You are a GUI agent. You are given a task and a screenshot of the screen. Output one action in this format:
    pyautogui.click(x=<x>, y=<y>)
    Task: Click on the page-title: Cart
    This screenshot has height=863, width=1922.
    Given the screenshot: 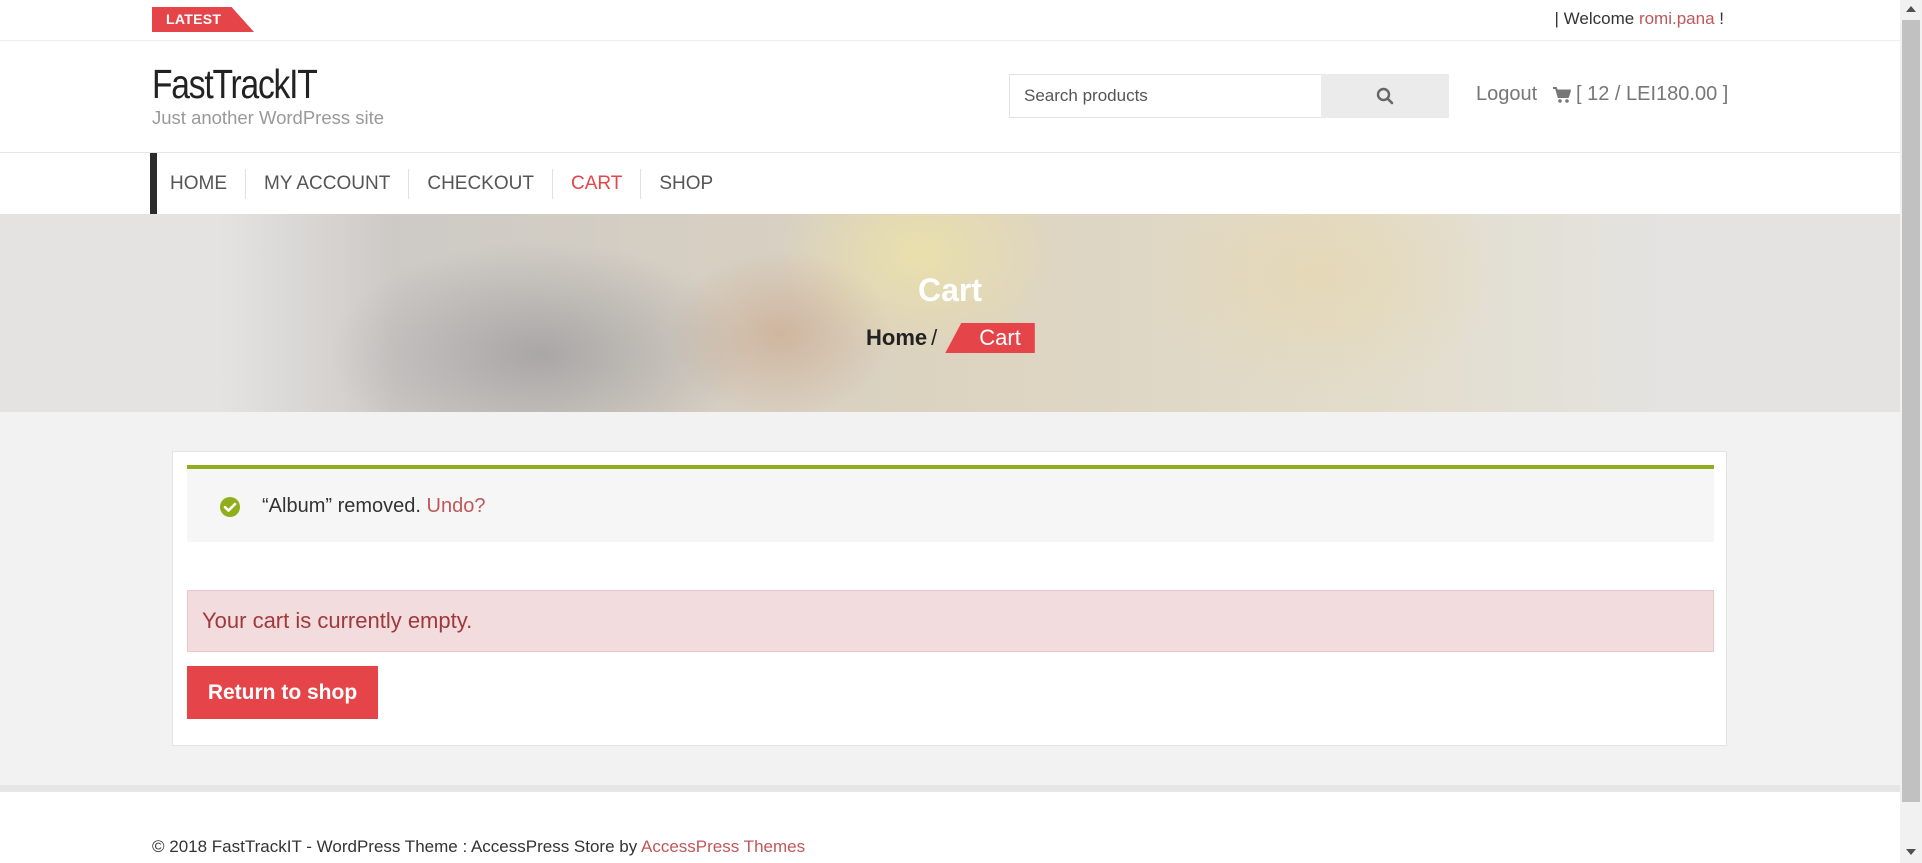 What is the action you would take?
    pyautogui.click(x=949, y=290)
    